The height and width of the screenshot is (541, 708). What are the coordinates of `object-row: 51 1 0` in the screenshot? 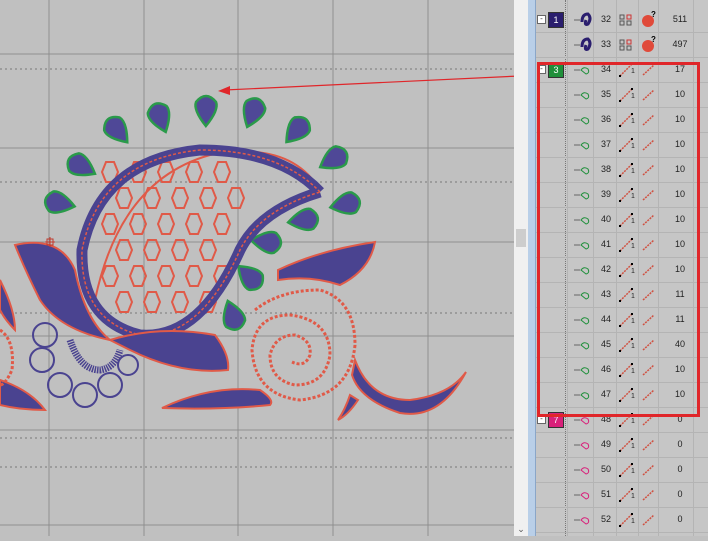 It's located at (622, 495).